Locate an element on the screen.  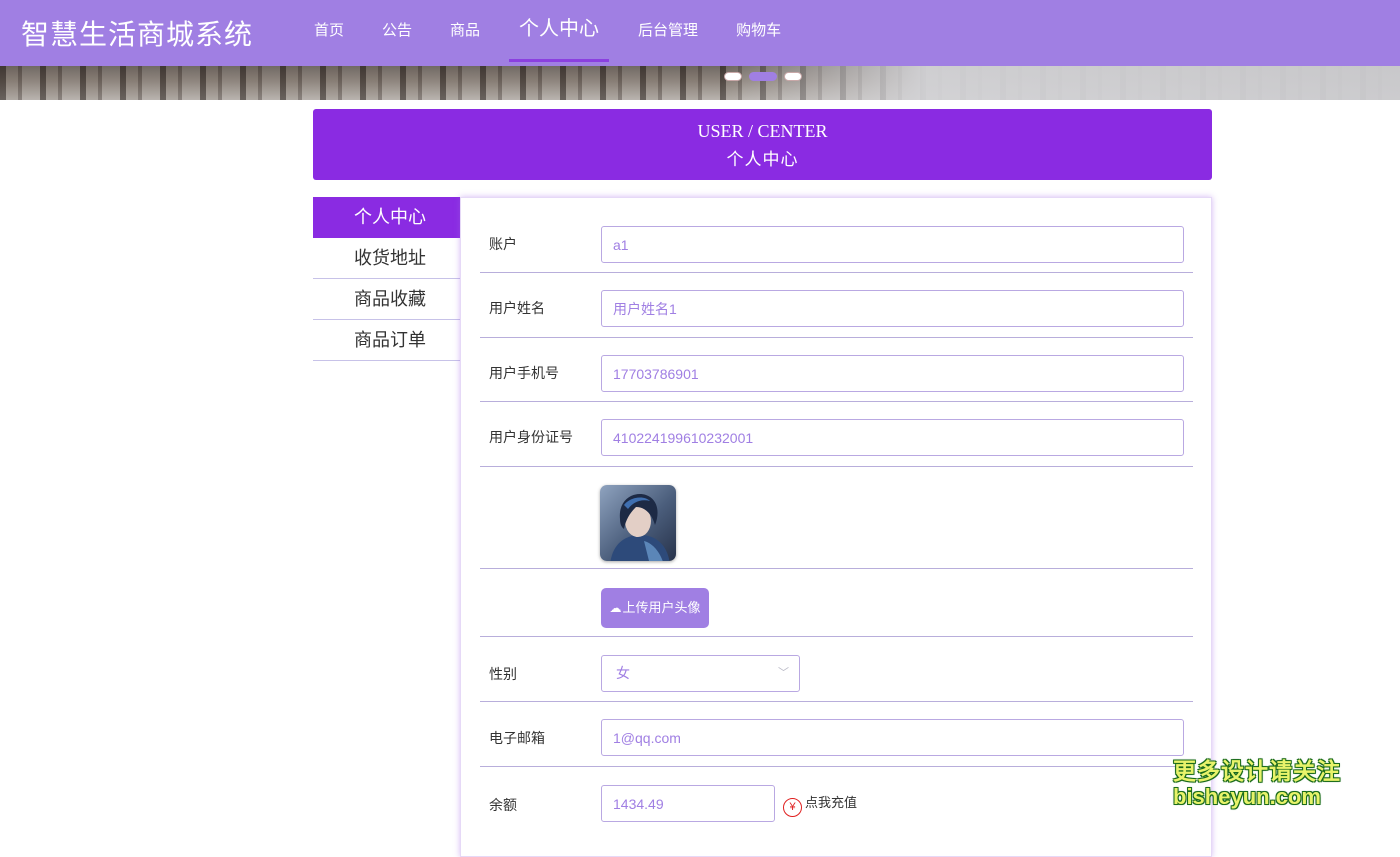
main-nav: 首页 公告 商品 个人中心 后台管理 购物车 is located at coordinates (547, 33).